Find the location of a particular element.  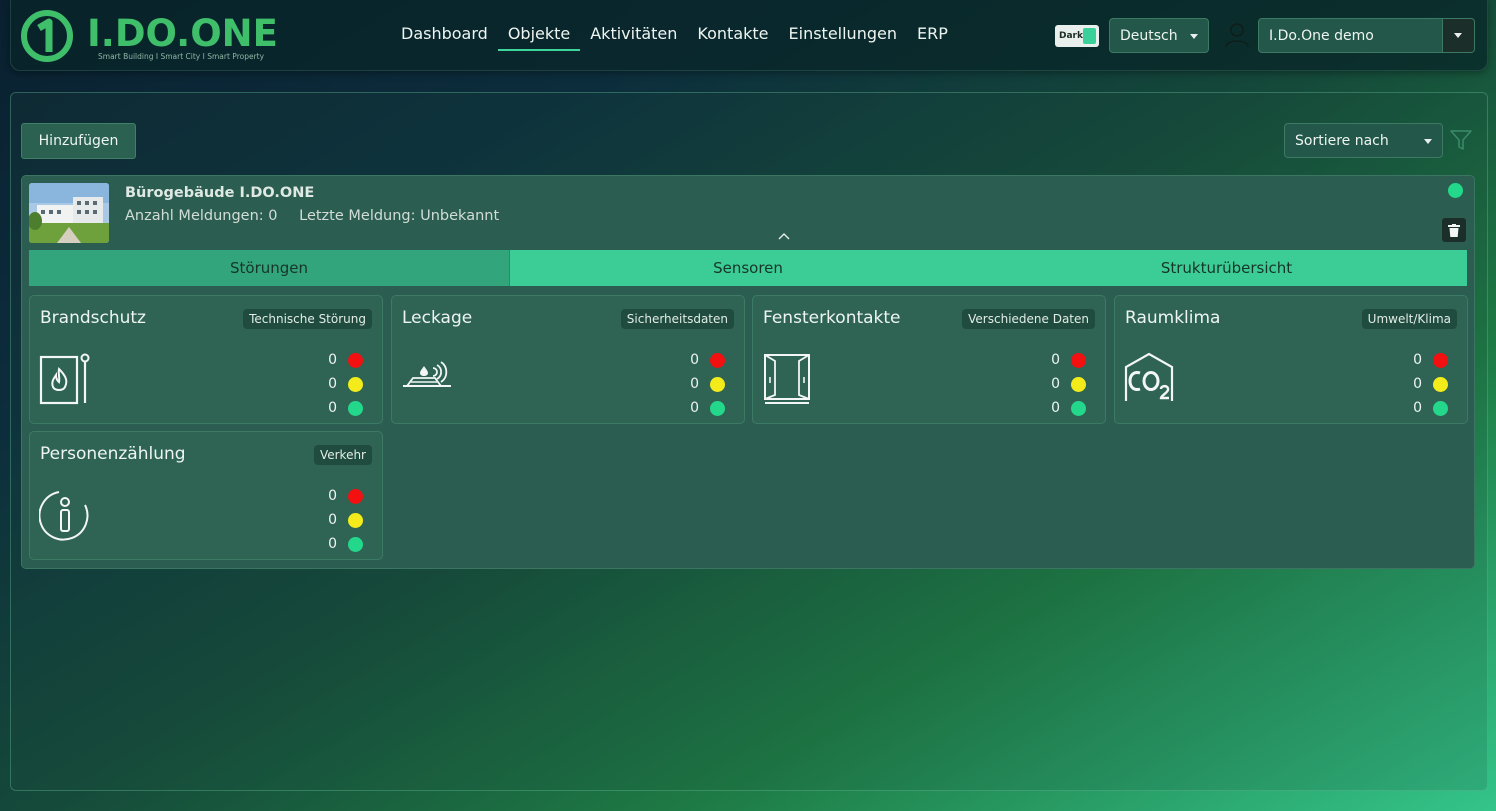

object-status-dot is located at coordinates (1455, 190).